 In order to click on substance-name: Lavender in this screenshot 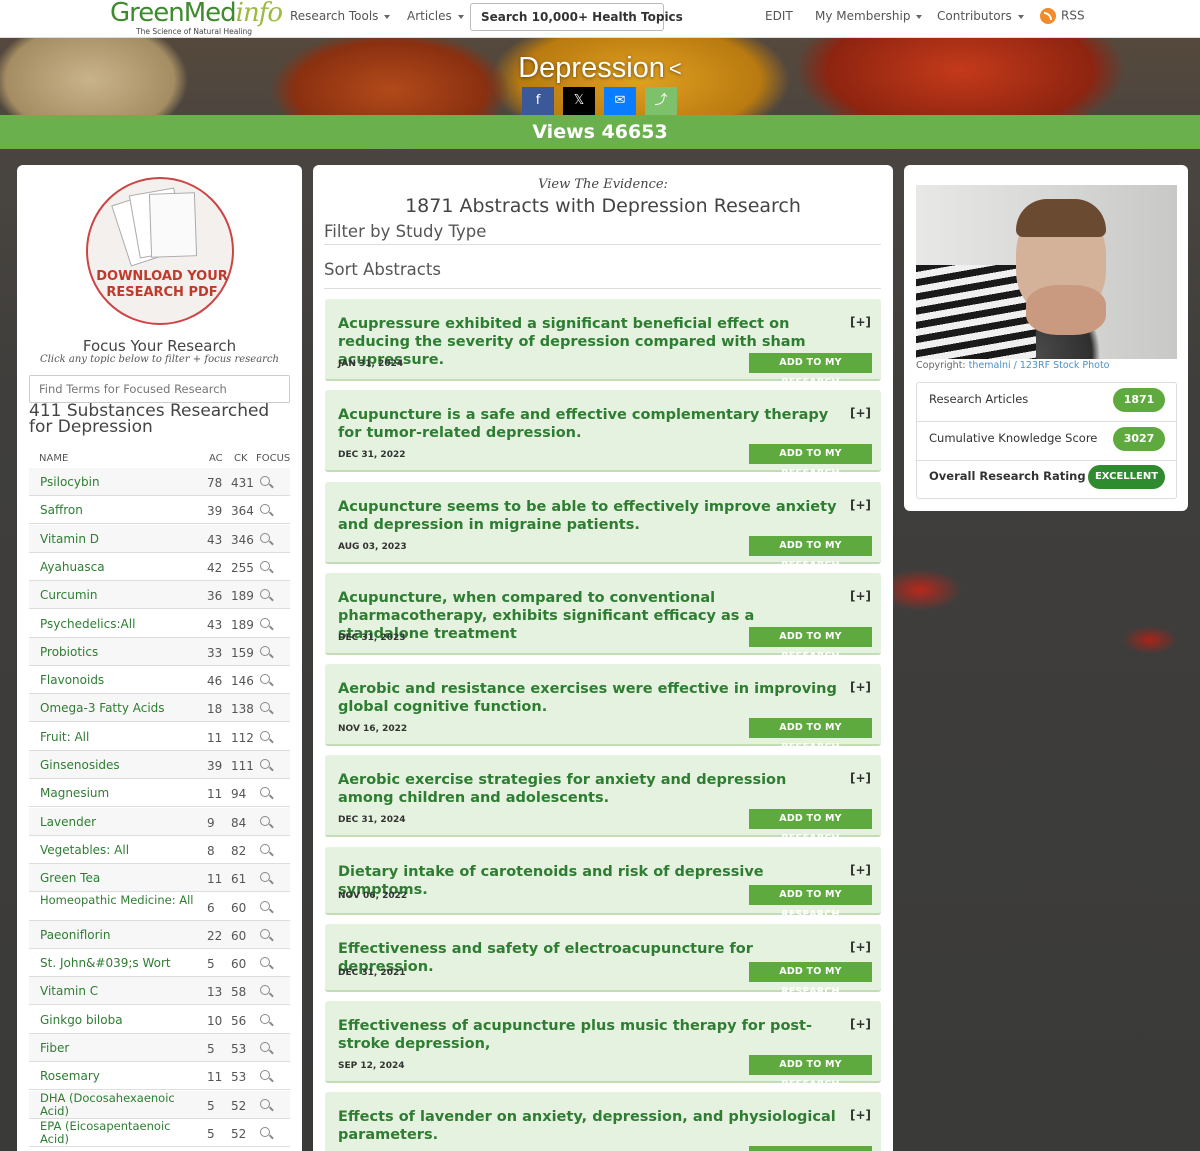, I will do `click(68, 822)`.